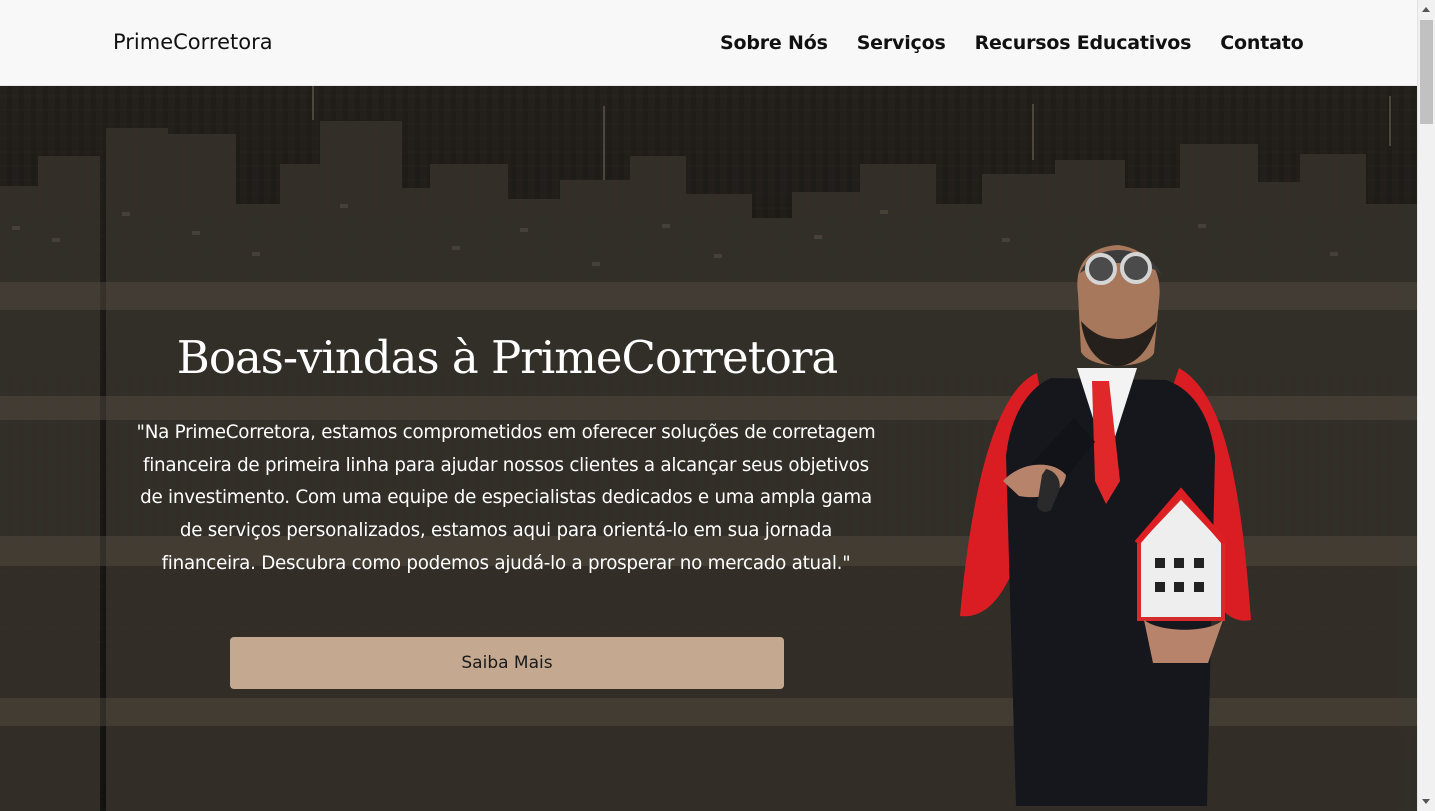 The image size is (1435, 811). I want to click on brand-logo-text: PrimeCorretora, so click(193, 42).